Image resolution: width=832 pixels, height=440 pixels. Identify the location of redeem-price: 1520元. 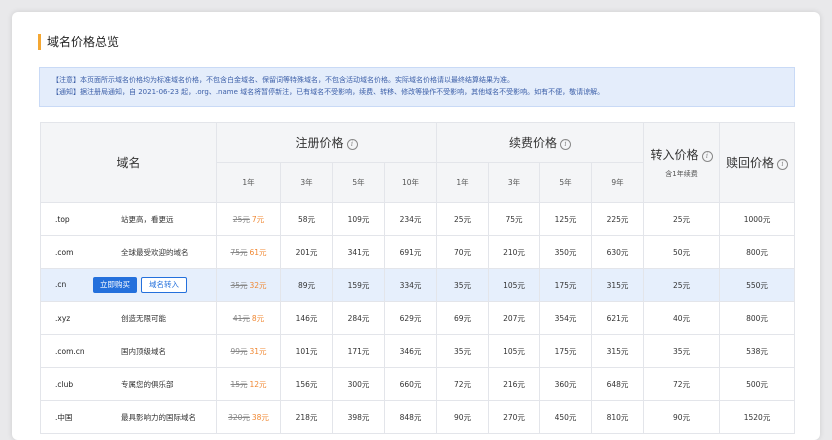
(757, 417).